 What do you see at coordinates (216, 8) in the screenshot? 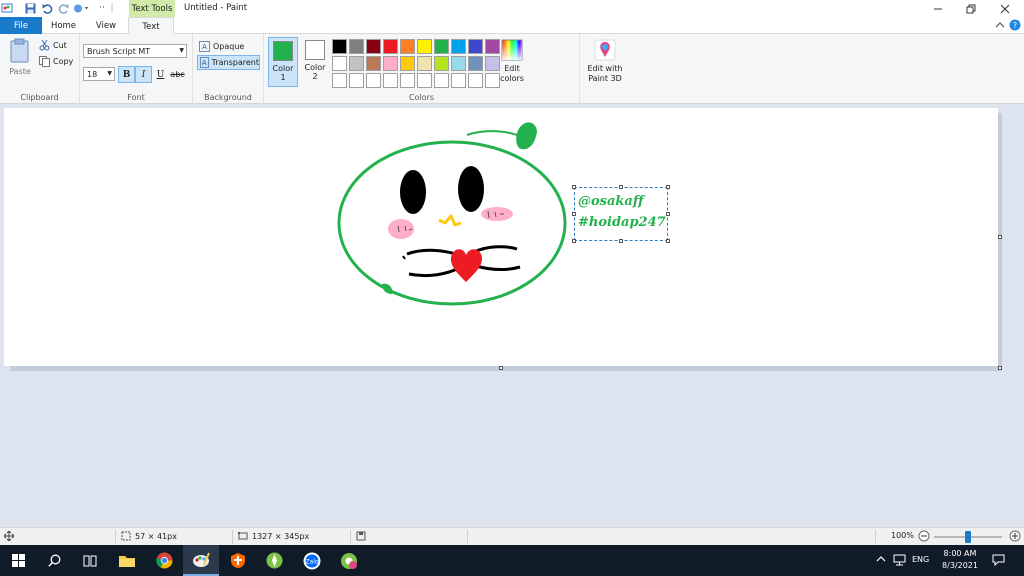
I see `window-title: Untitled - Paint` at bounding box center [216, 8].